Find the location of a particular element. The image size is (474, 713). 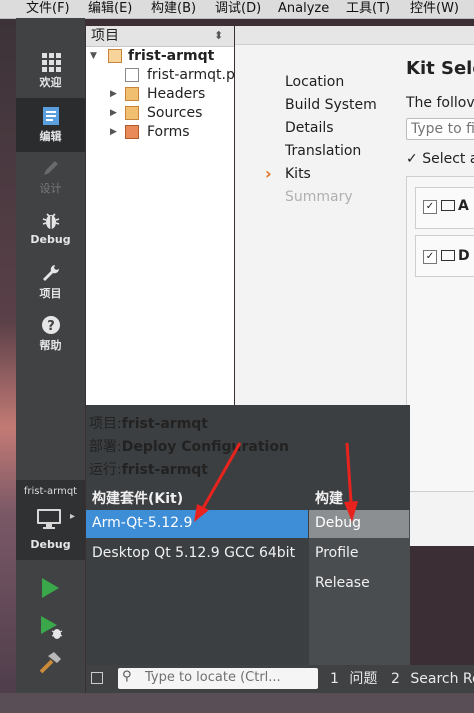

annotation-arrowhead-build is located at coordinates (351, 511).